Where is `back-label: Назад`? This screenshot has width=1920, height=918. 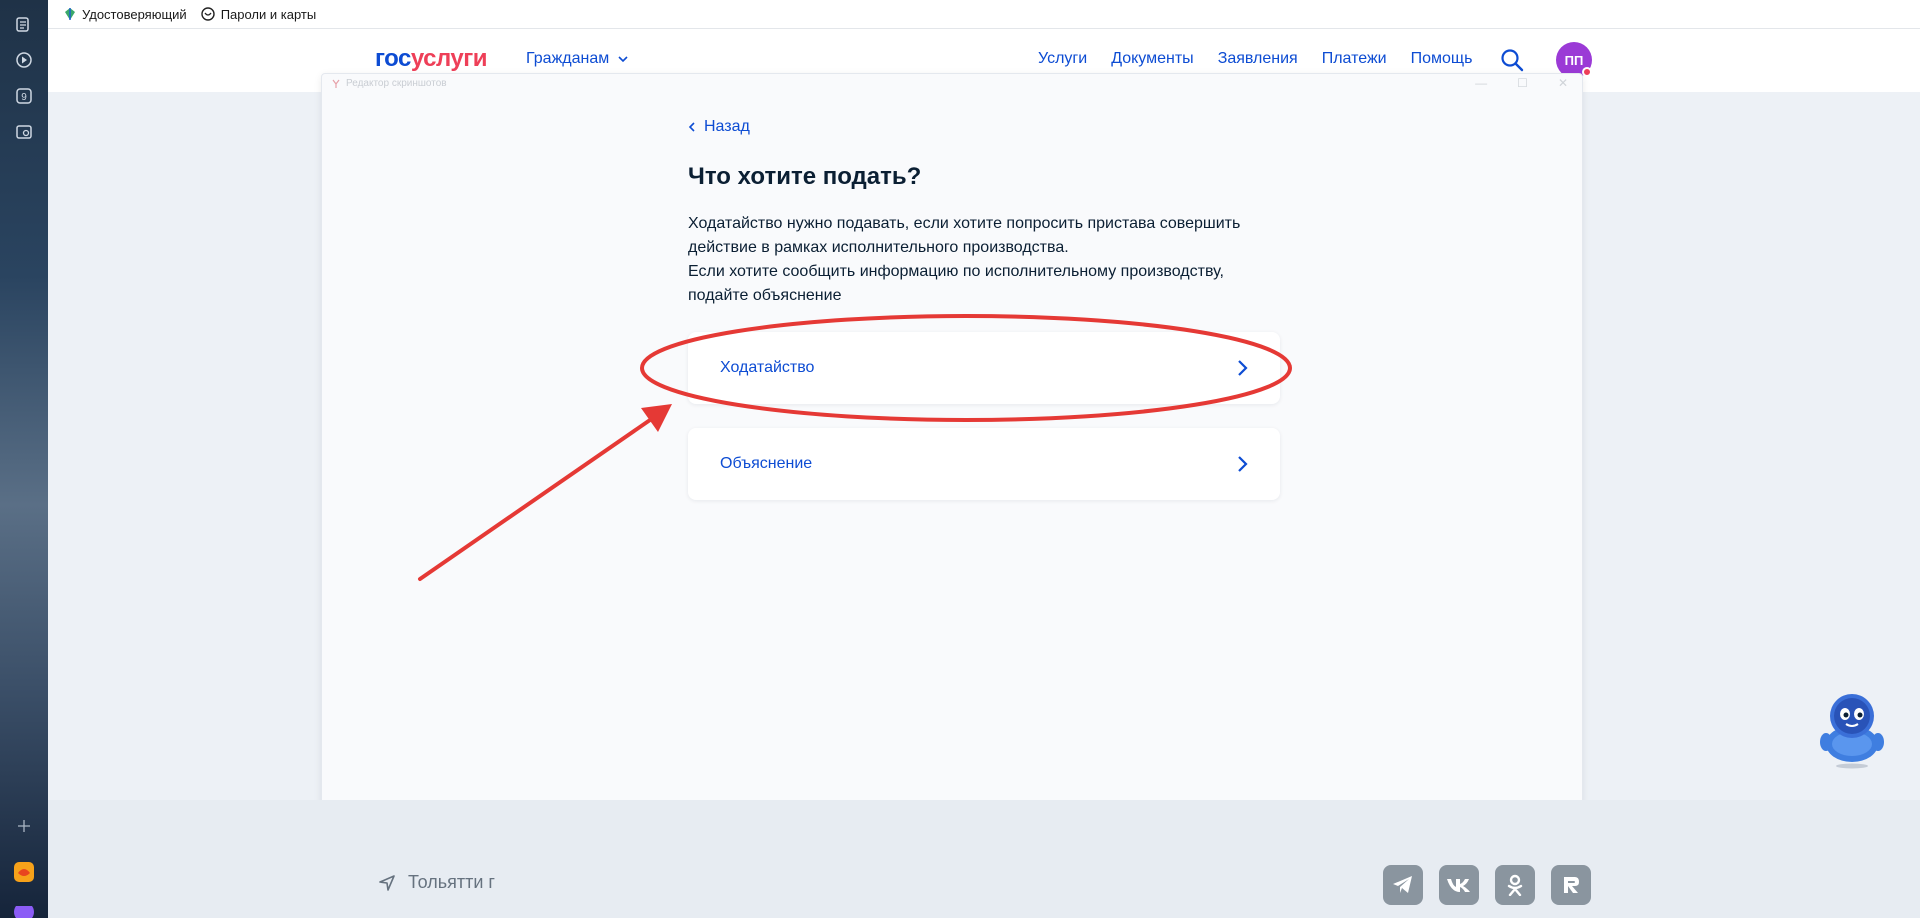 back-label: Назад is located at coordinates (727, 126).